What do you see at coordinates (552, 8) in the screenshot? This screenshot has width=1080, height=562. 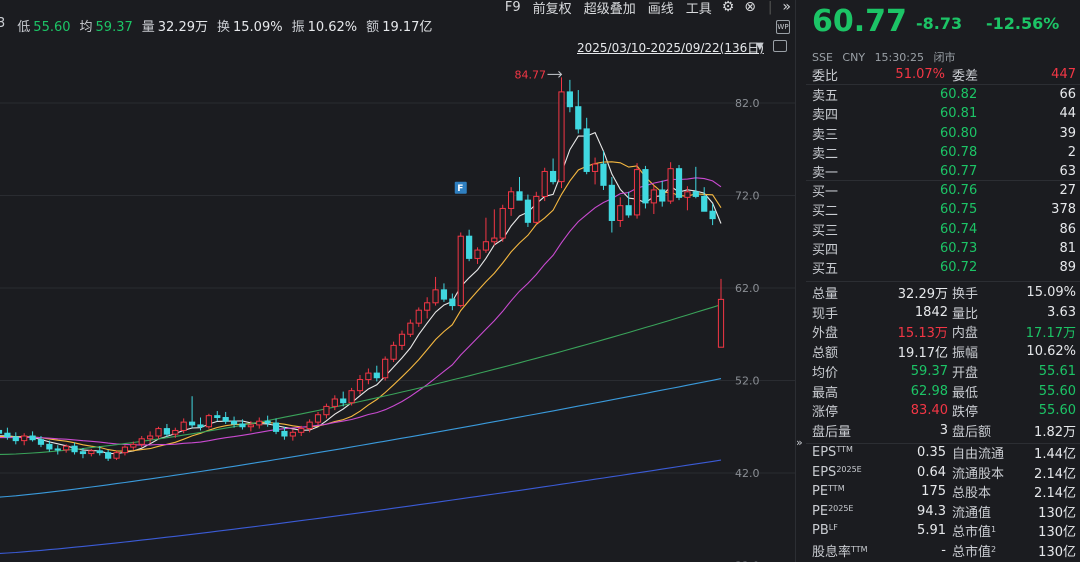 I see `price-adjust-button: 前复权` at bounding box center [552, 8].